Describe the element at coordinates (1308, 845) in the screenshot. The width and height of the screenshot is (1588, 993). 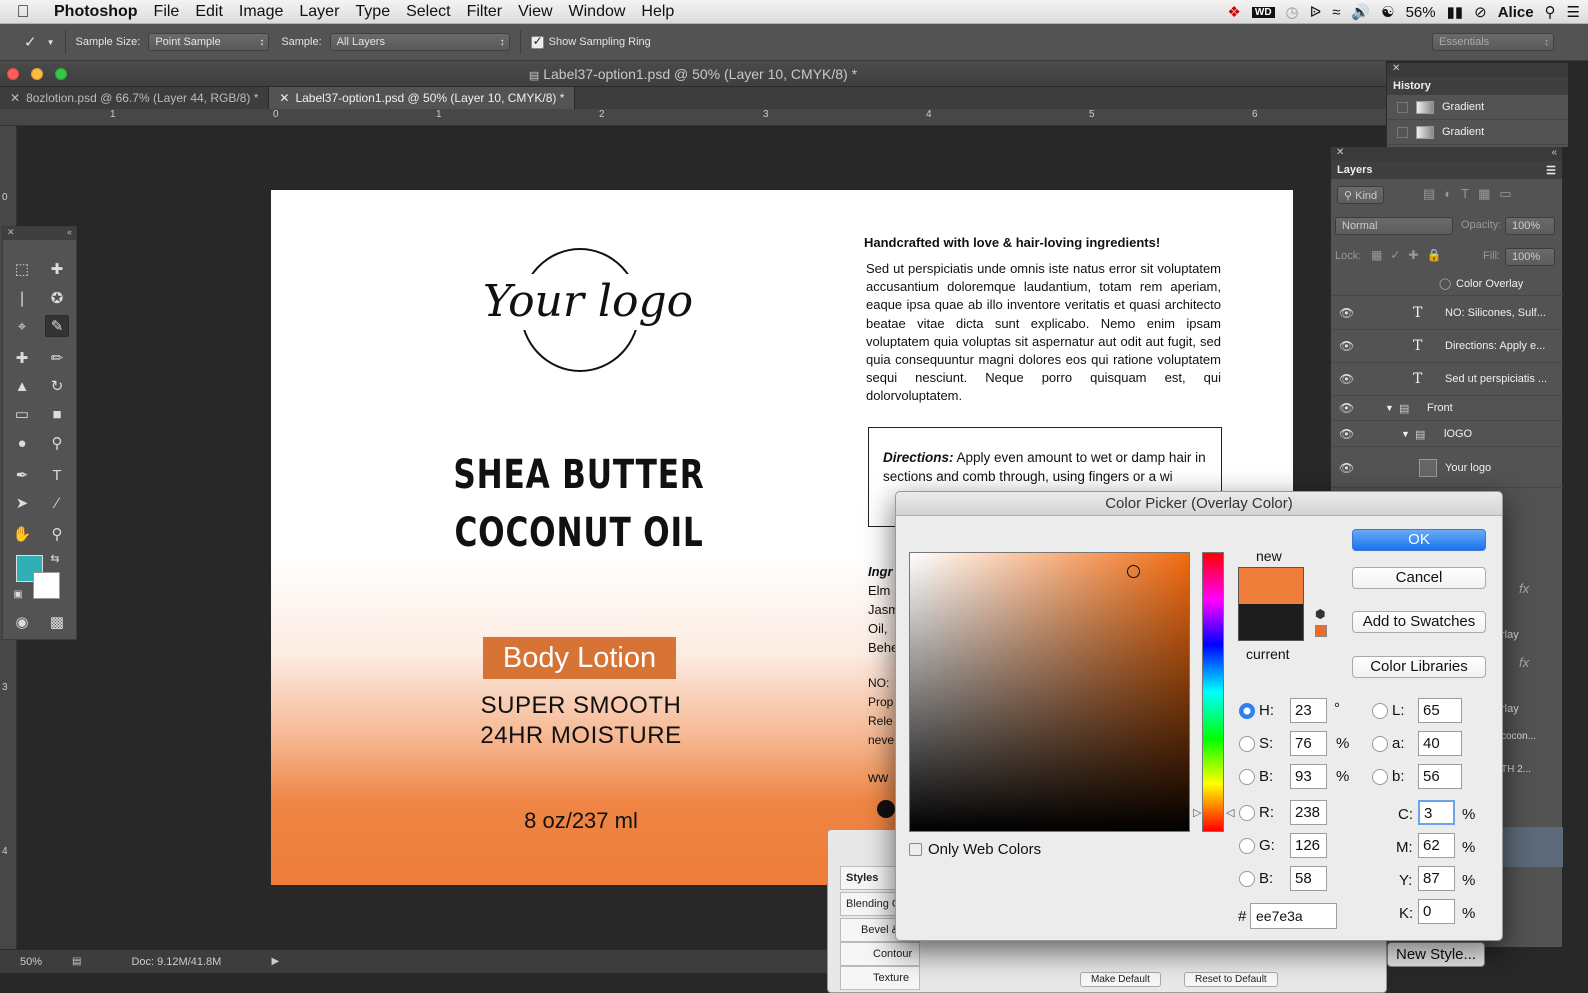
I see `green-input: 126` at that location.